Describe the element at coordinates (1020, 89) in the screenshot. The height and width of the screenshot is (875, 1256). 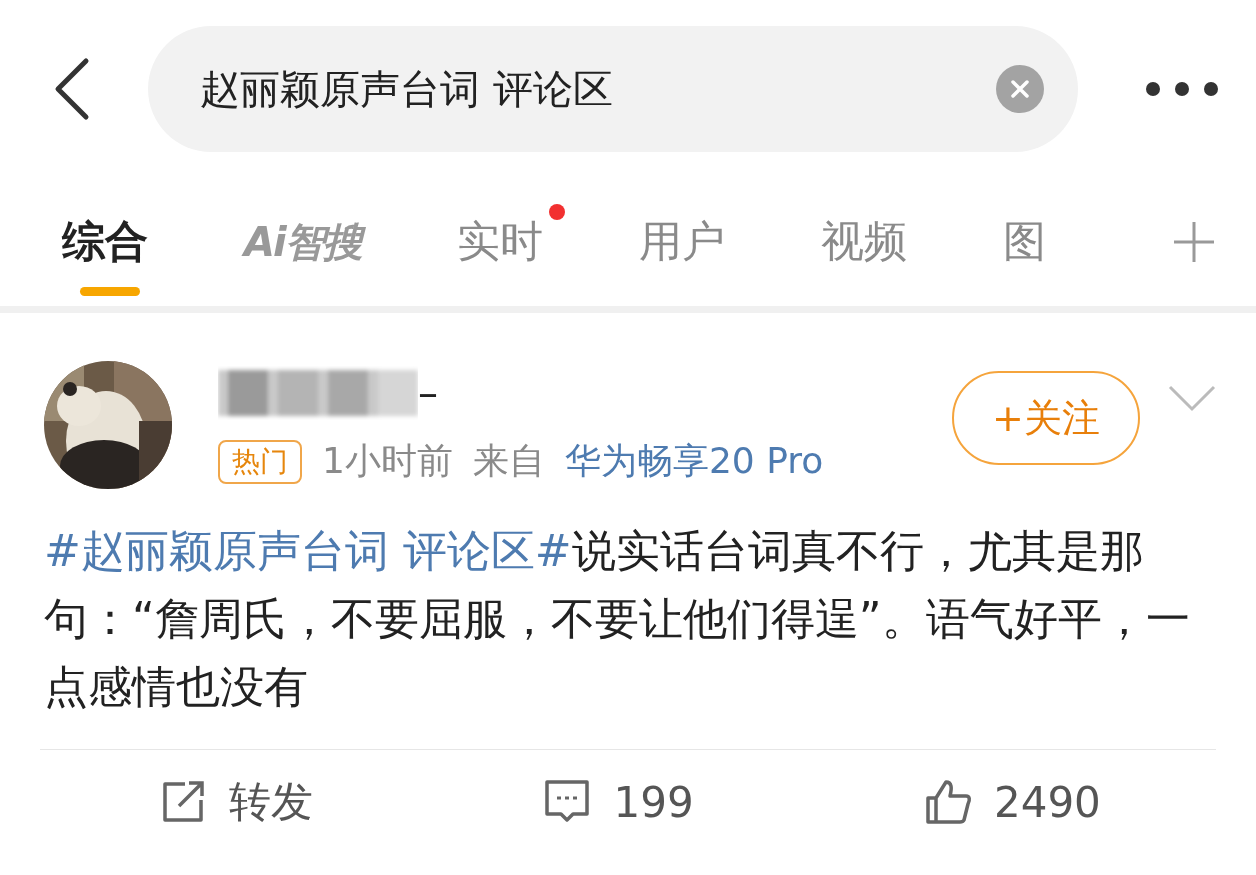
I see `clear-icon` at that location.